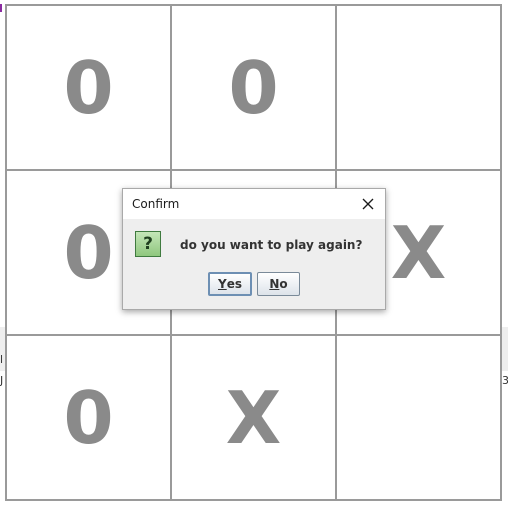 The width and height of the screenshot is (508, 507). Describe the element at coordinates (254, 264) in the screenshot. I see `dialog-body: ? do you want to play again? Yes No` at that location.